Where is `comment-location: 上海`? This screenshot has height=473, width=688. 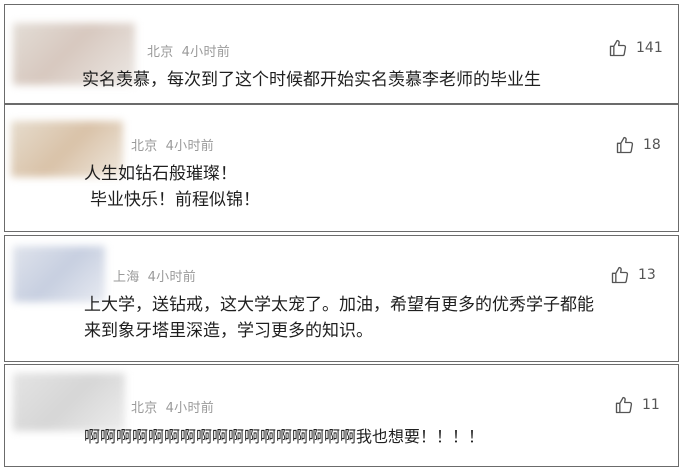 comment-location: 上海 is located at coordinates (126, 277).